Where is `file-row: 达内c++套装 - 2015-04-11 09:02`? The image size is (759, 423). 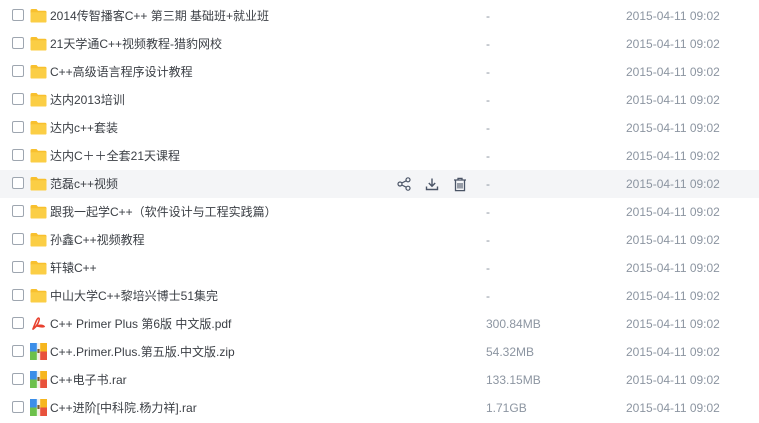
file-row: 达内c++套装 - 2015-04-11 09:02 is located at coordinates (379, 128).